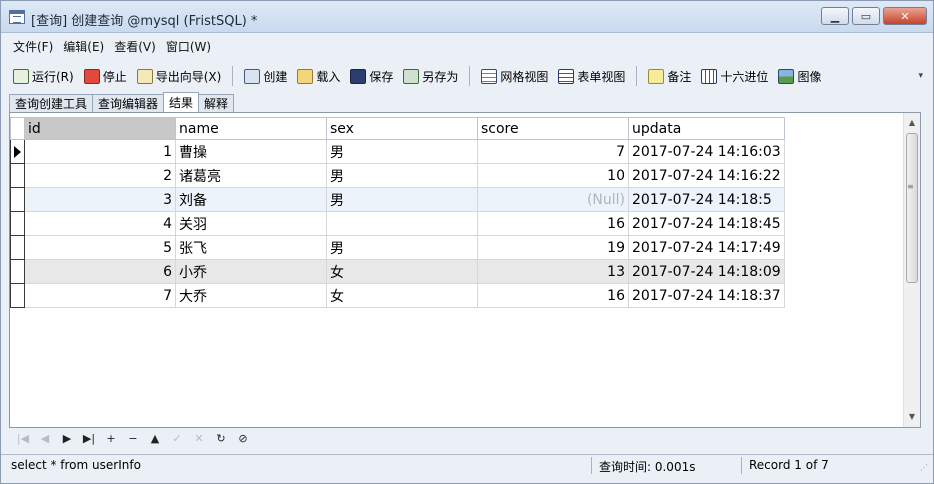 This screenshot has width=934, height=484. I want to click on status-sql: select * from userInfo, so click(76, 465).